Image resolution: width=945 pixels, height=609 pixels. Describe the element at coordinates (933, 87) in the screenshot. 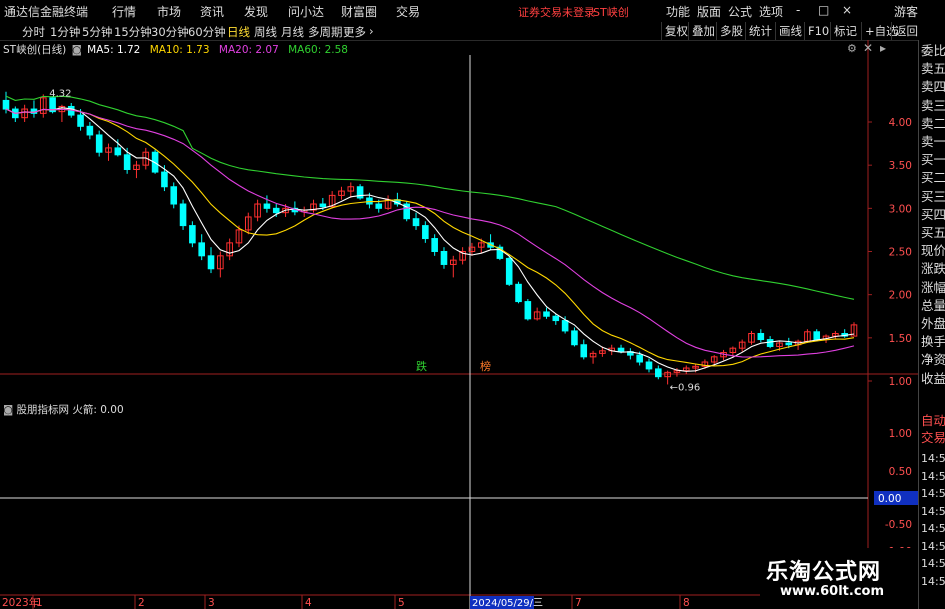

I see `order-panel-label: 卖四` at that location.